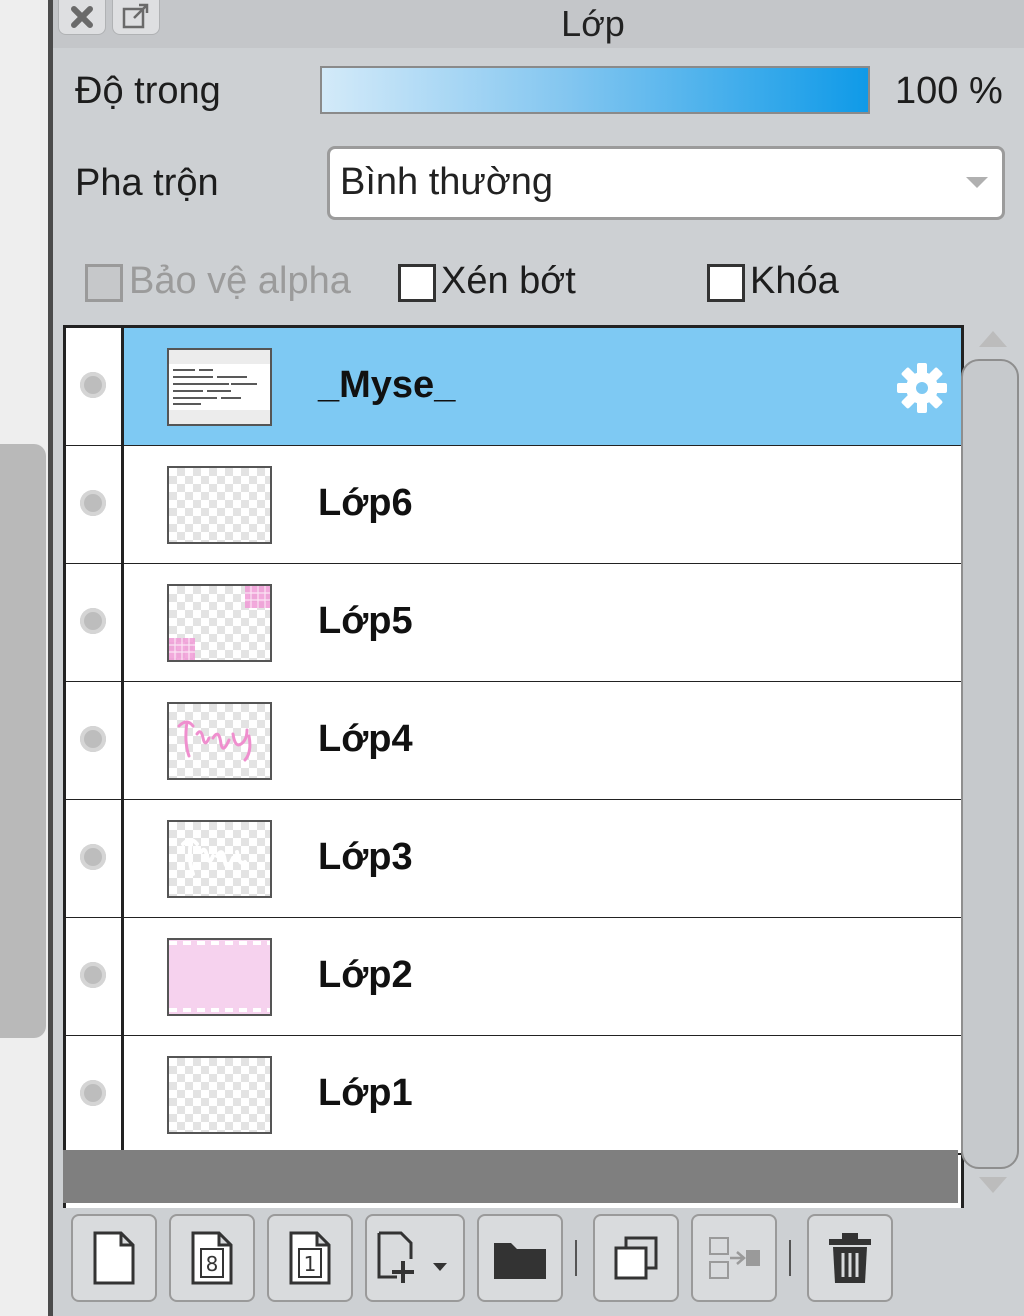 The width and height of the screenshot is (1024, 1316). What do you see at coordinates (365, 739) in the screenshot?
I see `layer-name: Lớp4` at bounding box center [365, 739].